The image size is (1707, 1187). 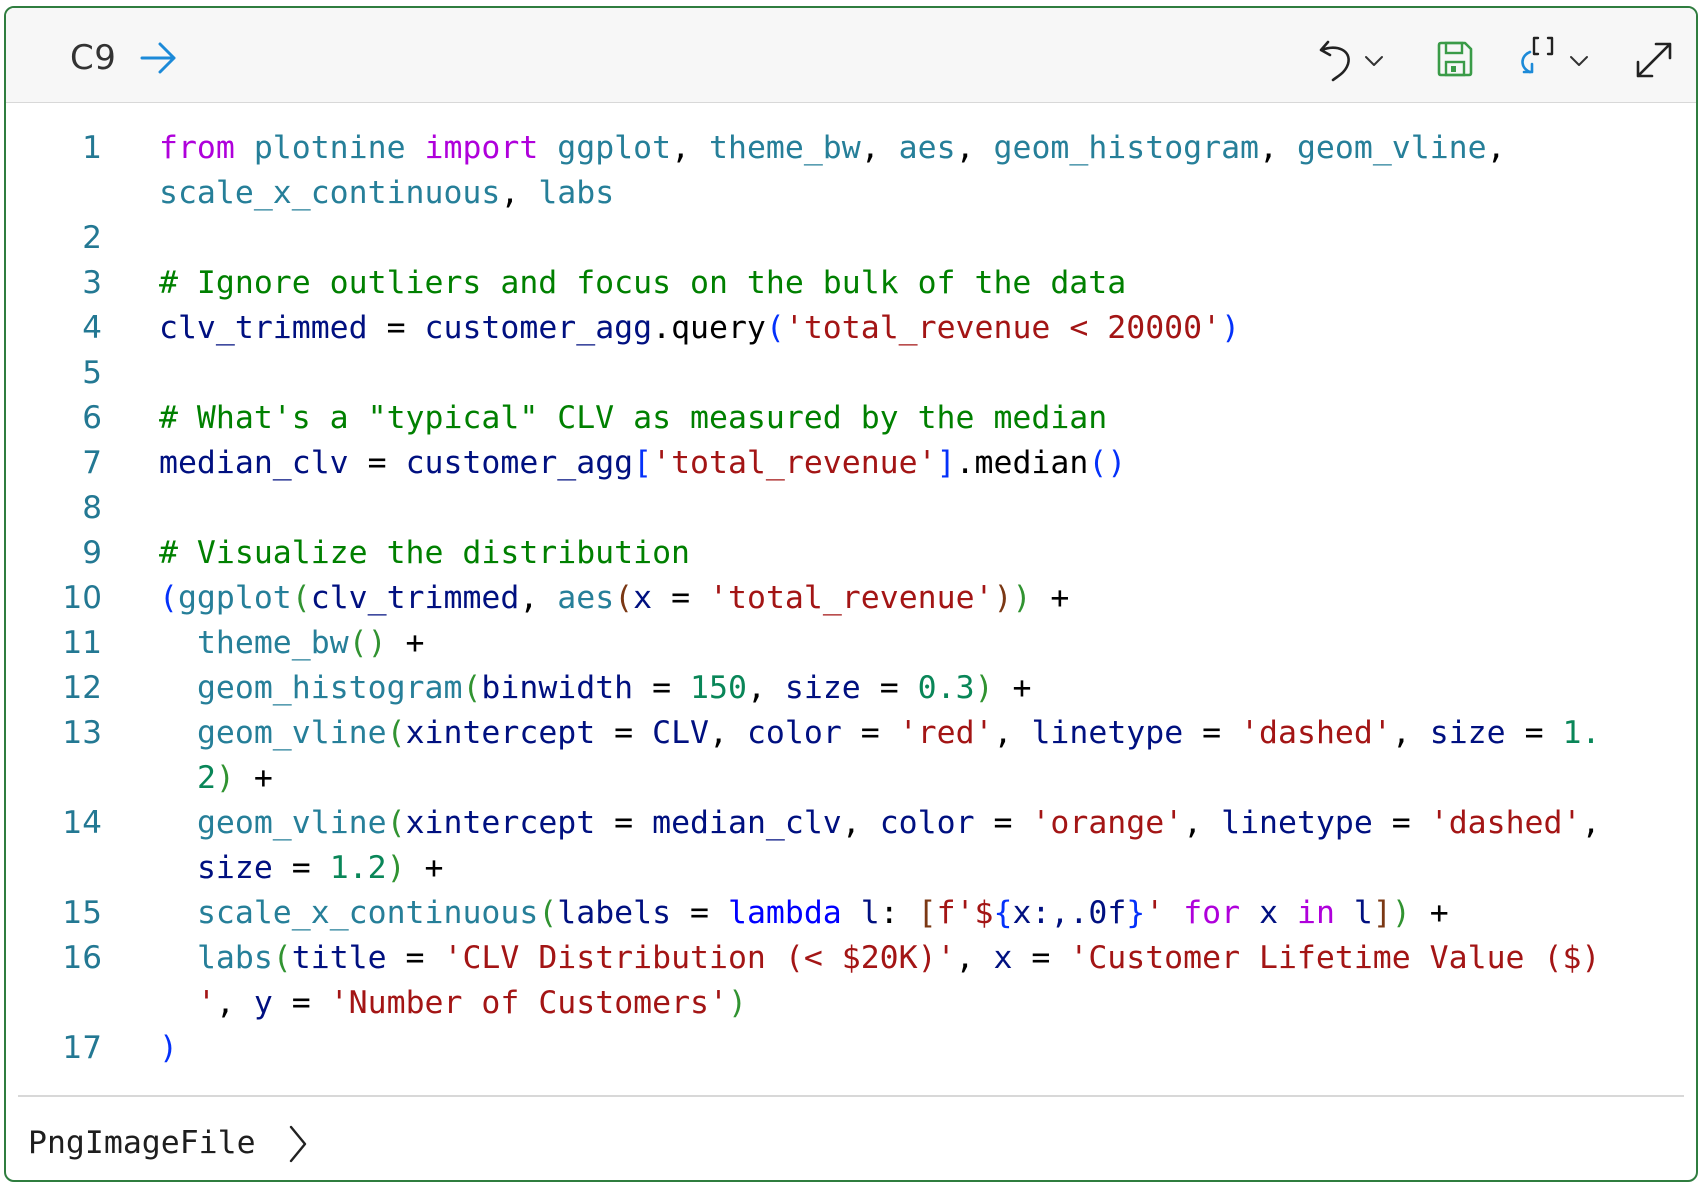 What do you see at coordinates (330, 193) in the screenshot?
I see `code-token: scale_x_continuous` at bounding box center [330, 193].